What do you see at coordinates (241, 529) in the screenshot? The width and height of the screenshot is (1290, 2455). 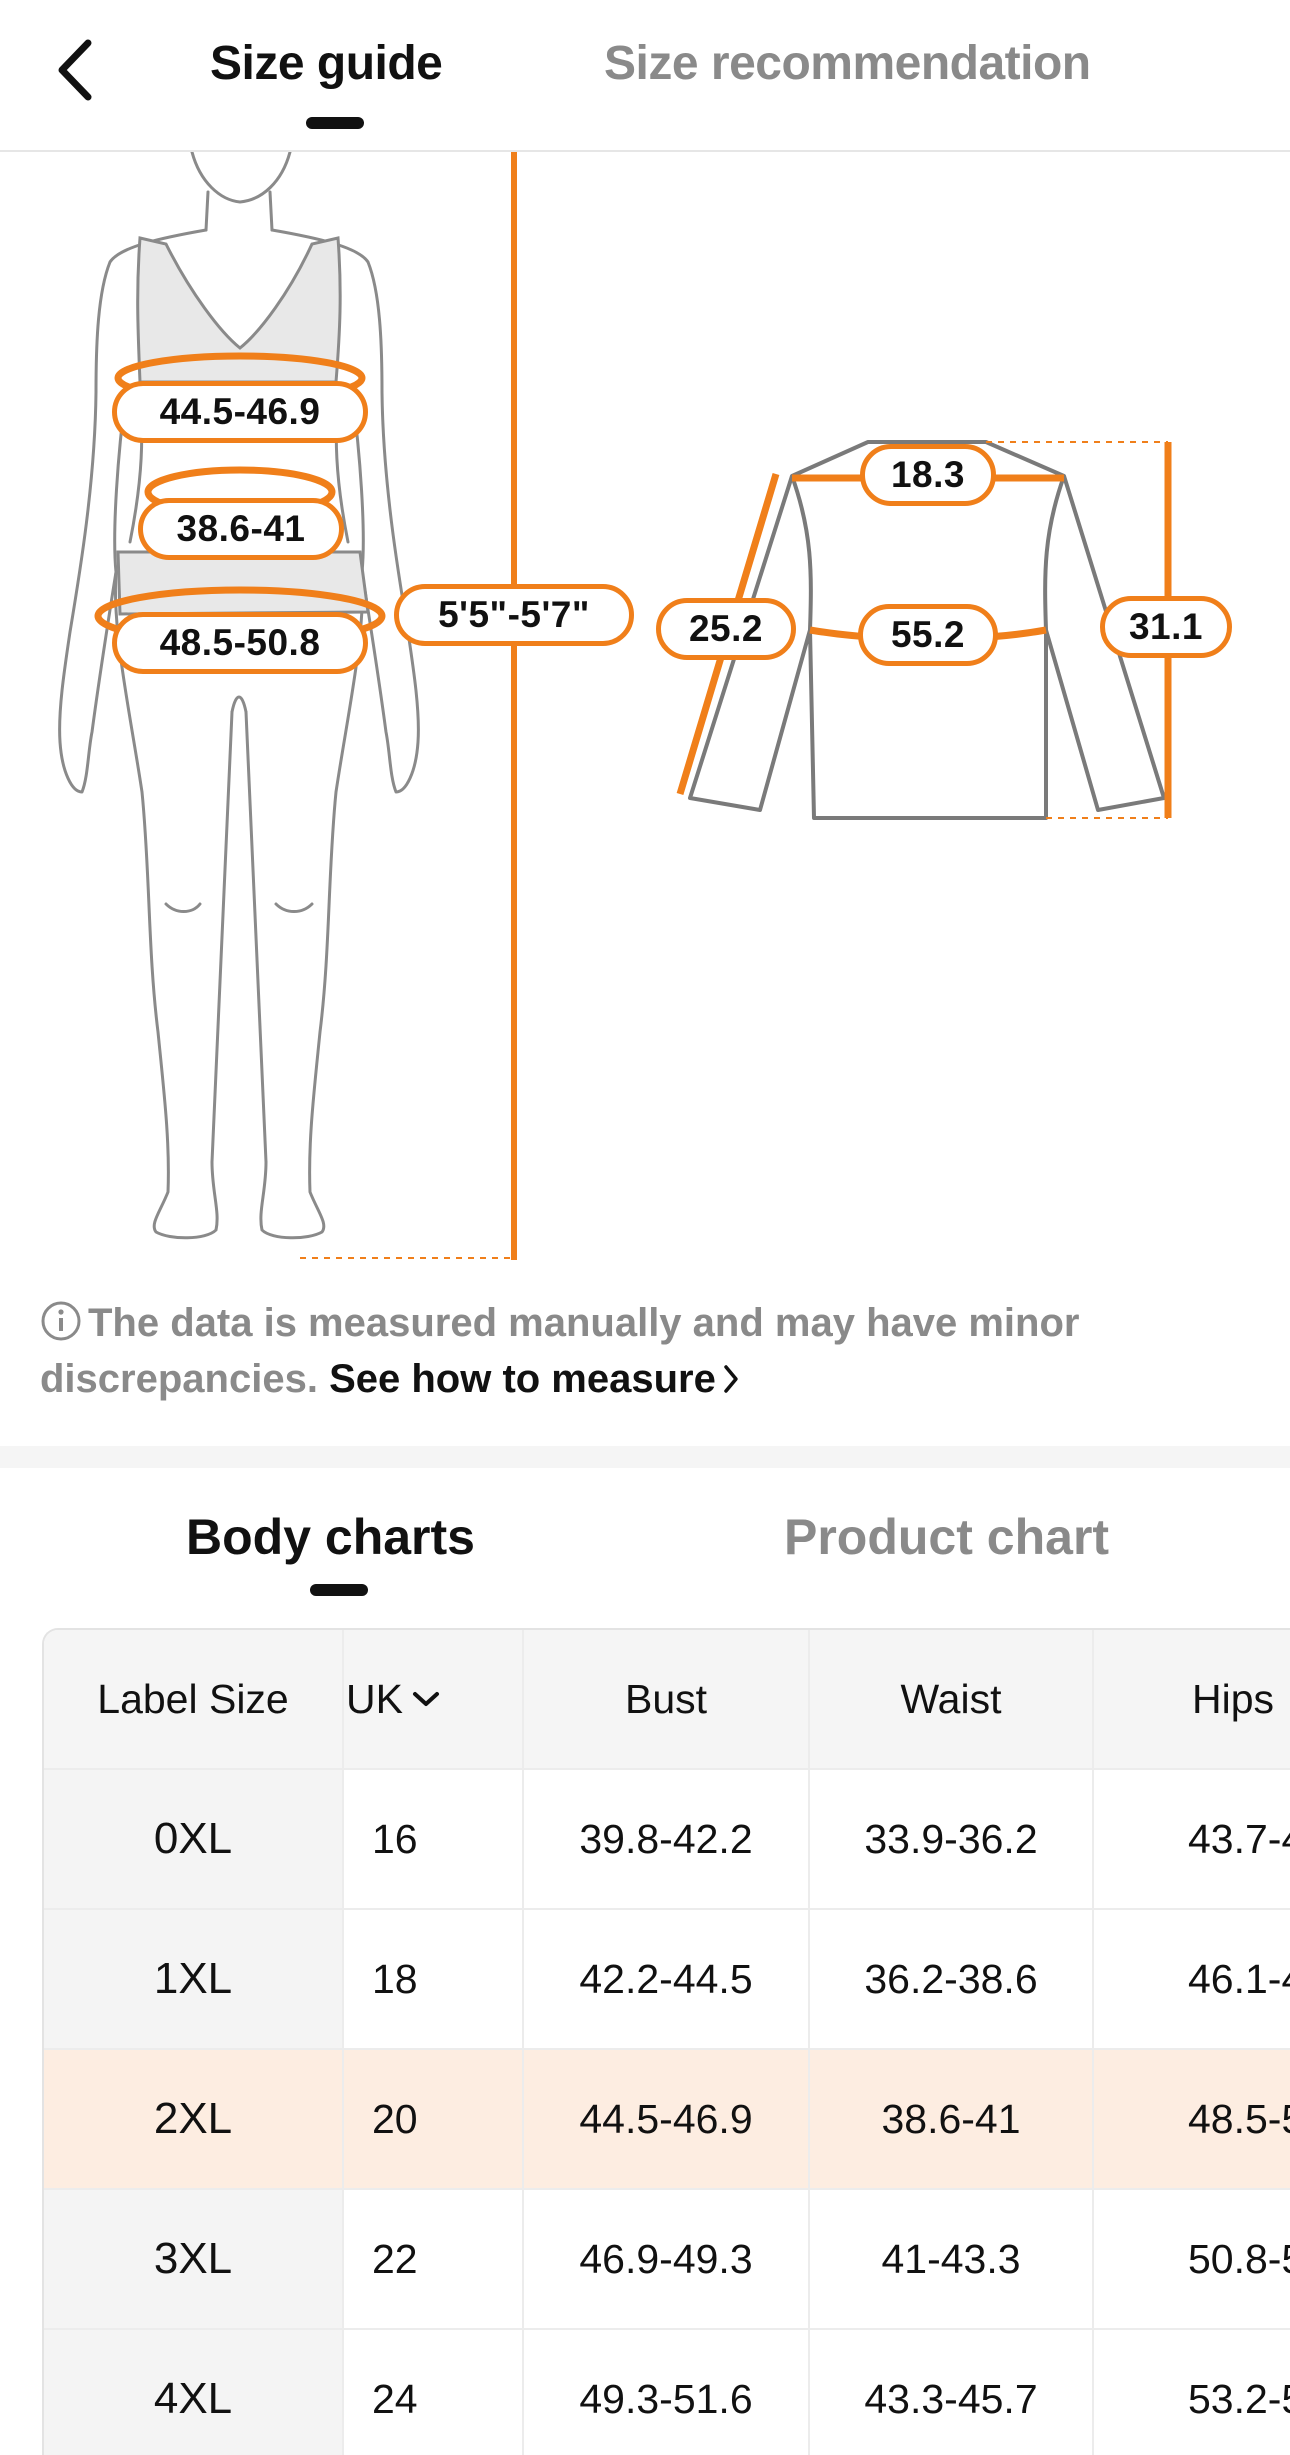 I see `waist-measure-label: 38.6-41` at bounding box center [241, 529].